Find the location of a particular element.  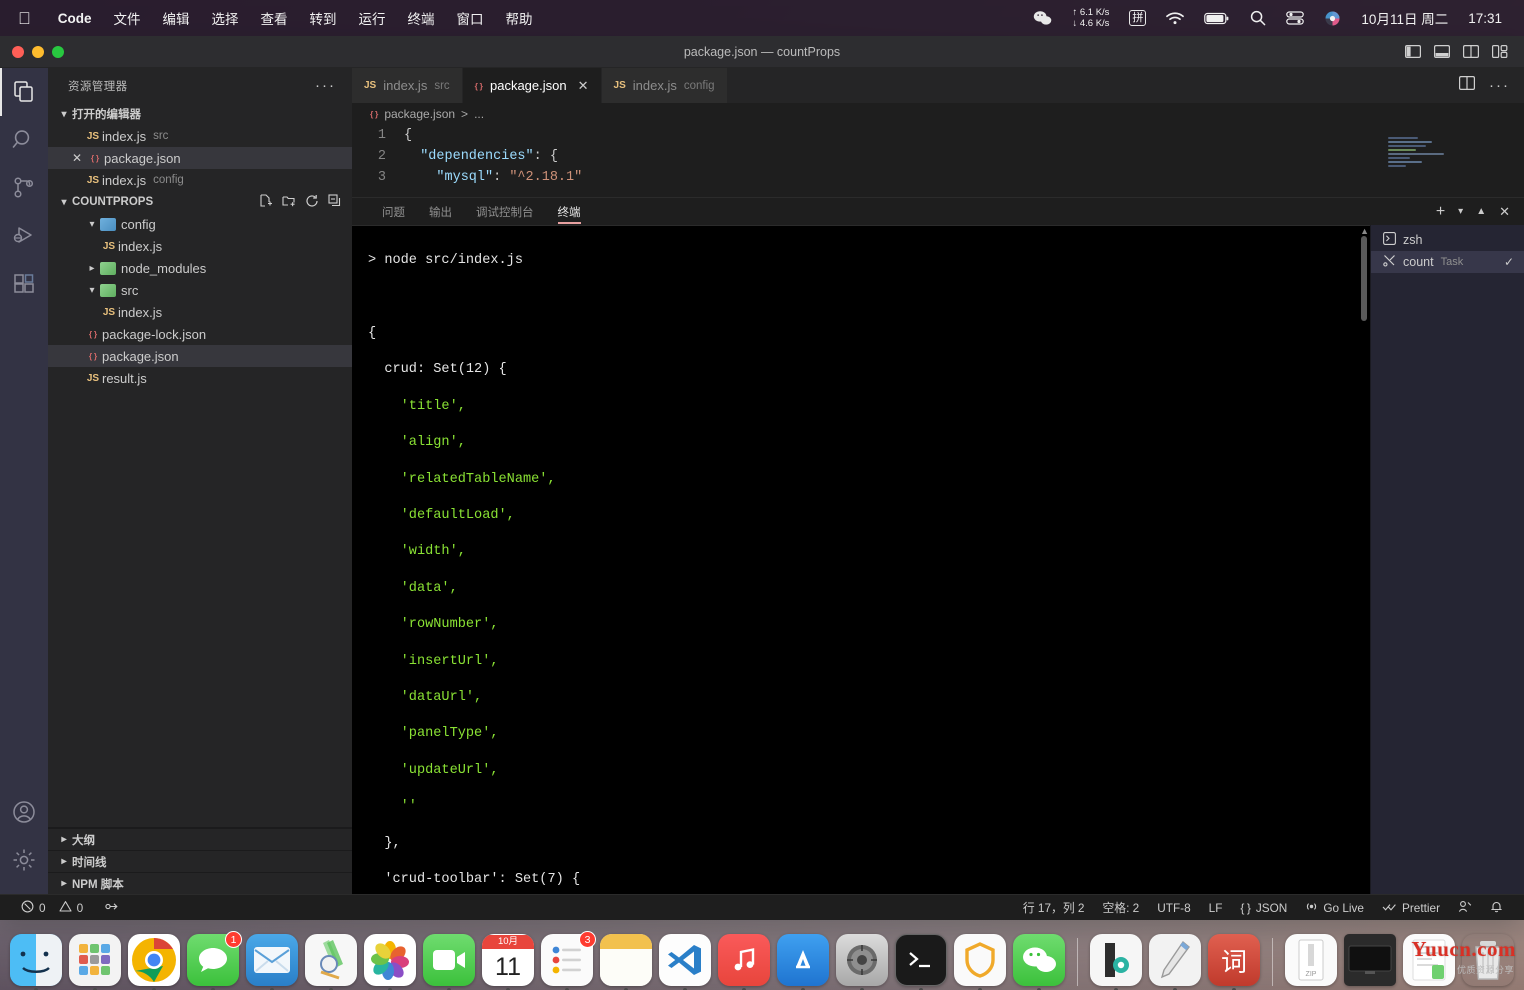

activity-item-accounts is located at coordinates (24, 812).